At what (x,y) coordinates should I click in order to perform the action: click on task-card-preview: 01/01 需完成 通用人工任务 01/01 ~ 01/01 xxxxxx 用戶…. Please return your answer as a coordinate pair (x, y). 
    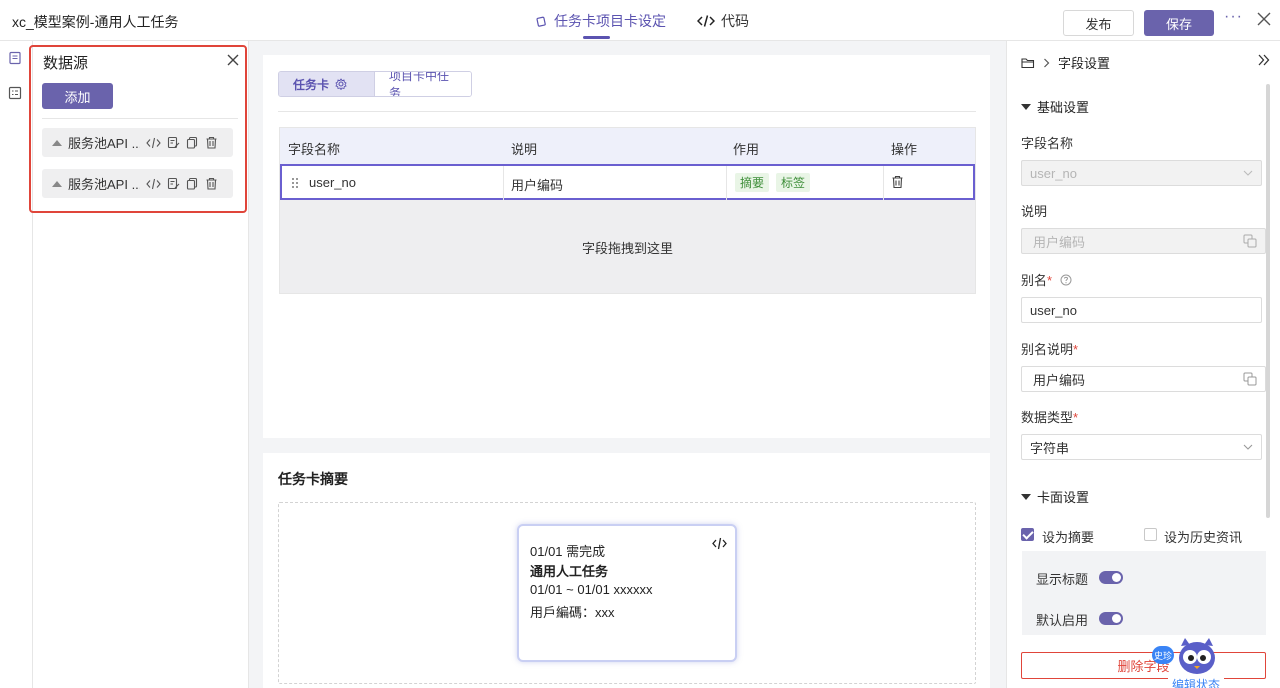
    Looking at the image, I should click on (627, 593).